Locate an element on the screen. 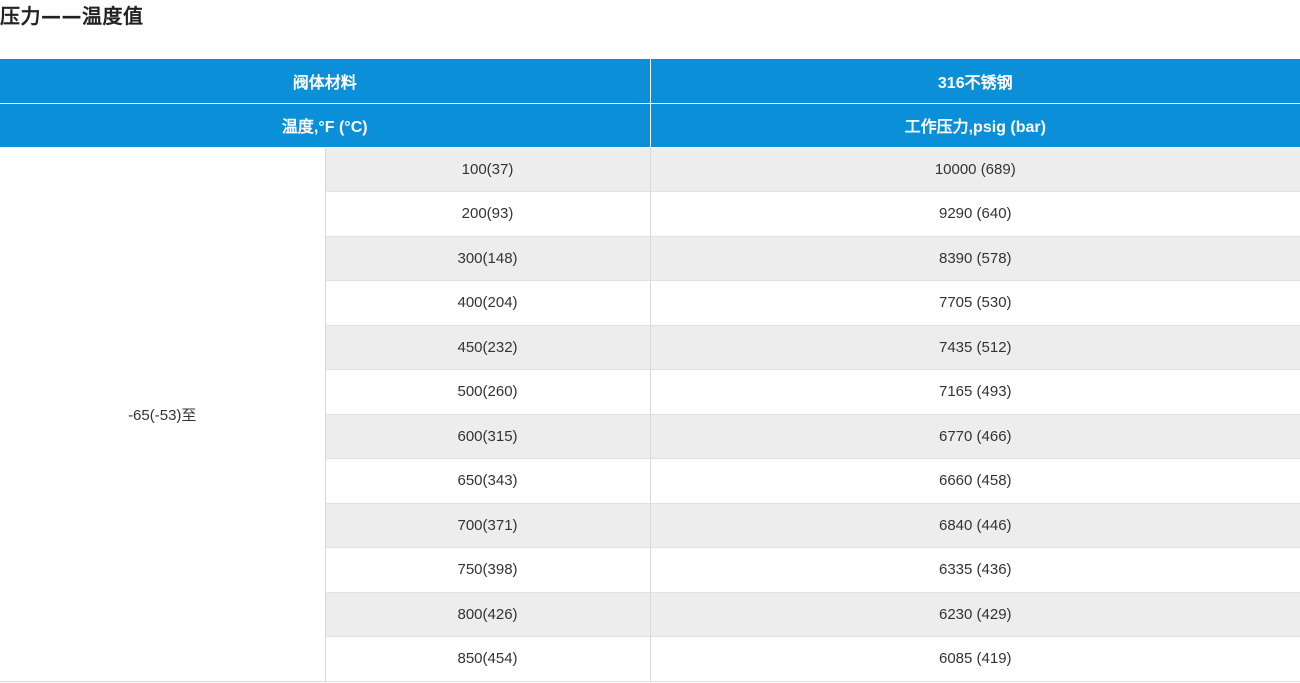 The image size is (1300, 683). pressure-cell: 7705 (530) is located at coordinates (975, 303).